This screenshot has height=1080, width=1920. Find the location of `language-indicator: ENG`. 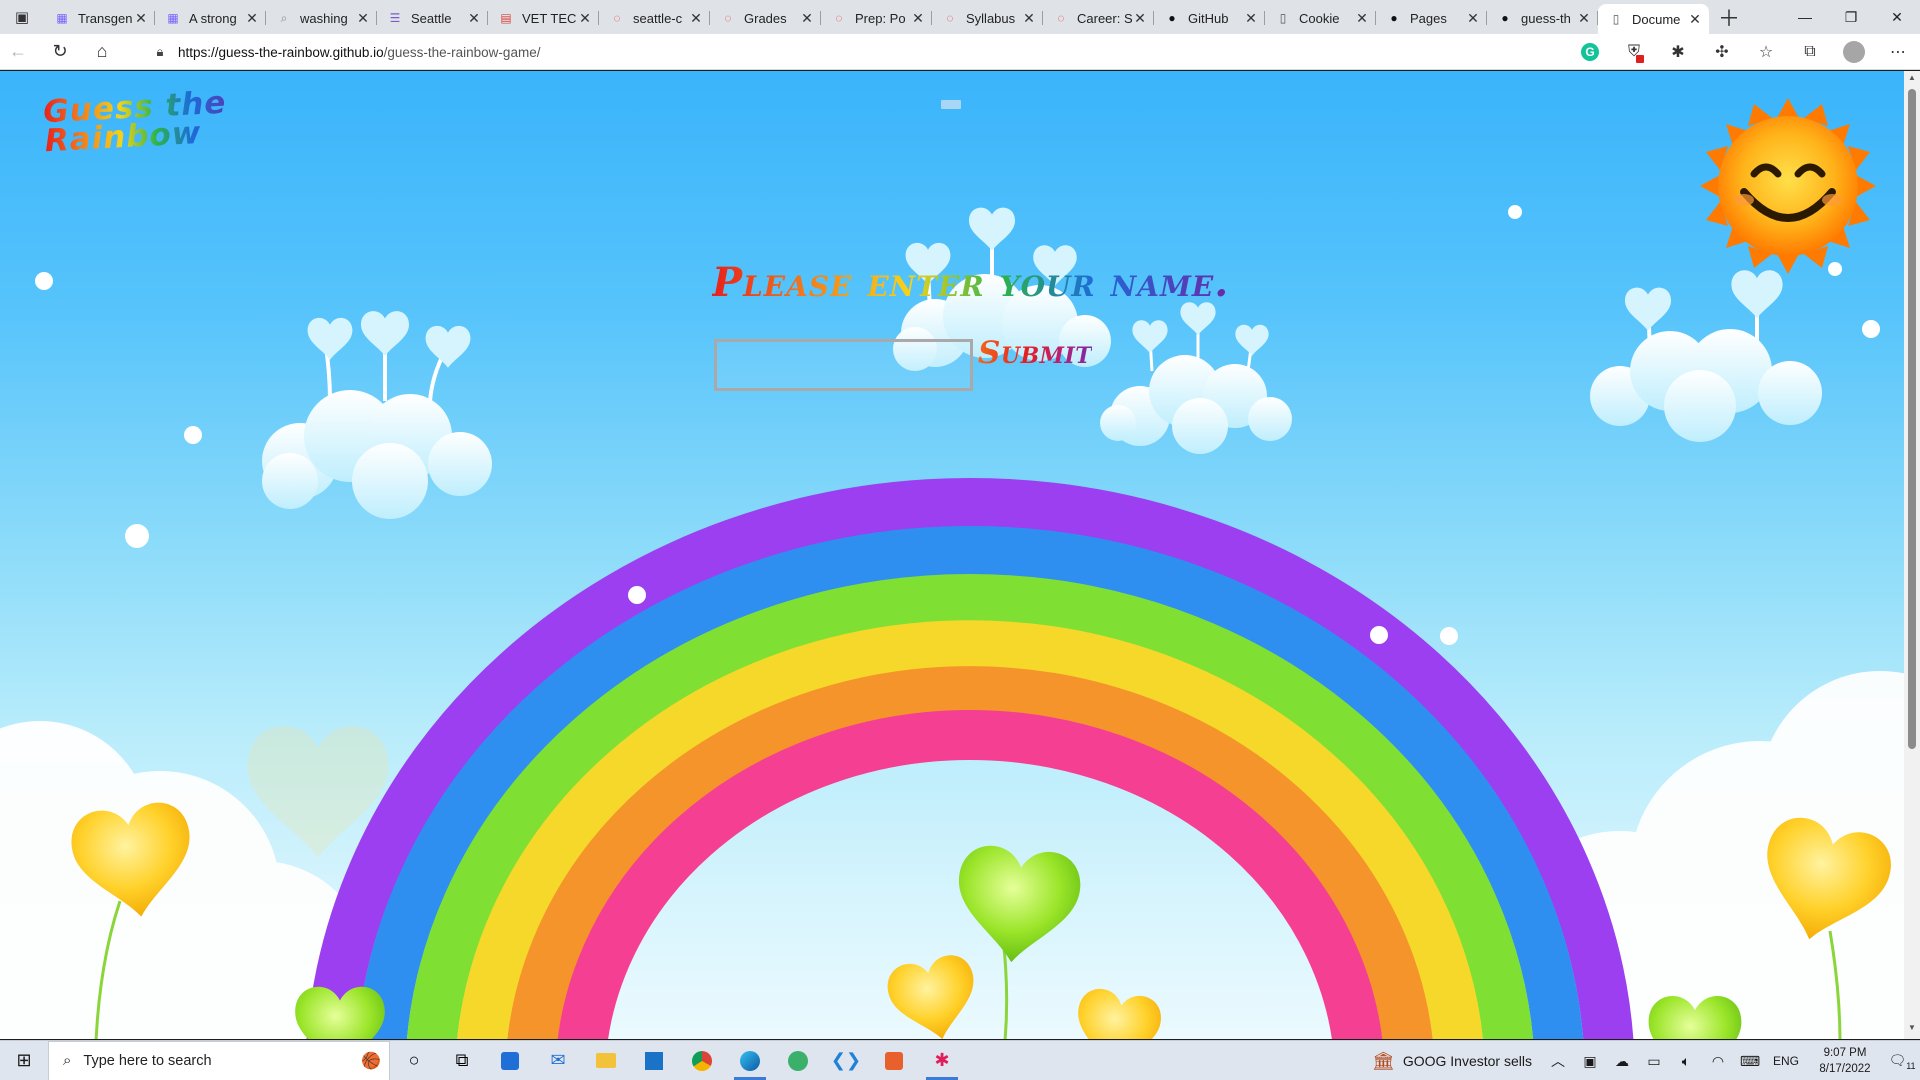

language-indicator: ENG is located at coordinates (1786, 1061).